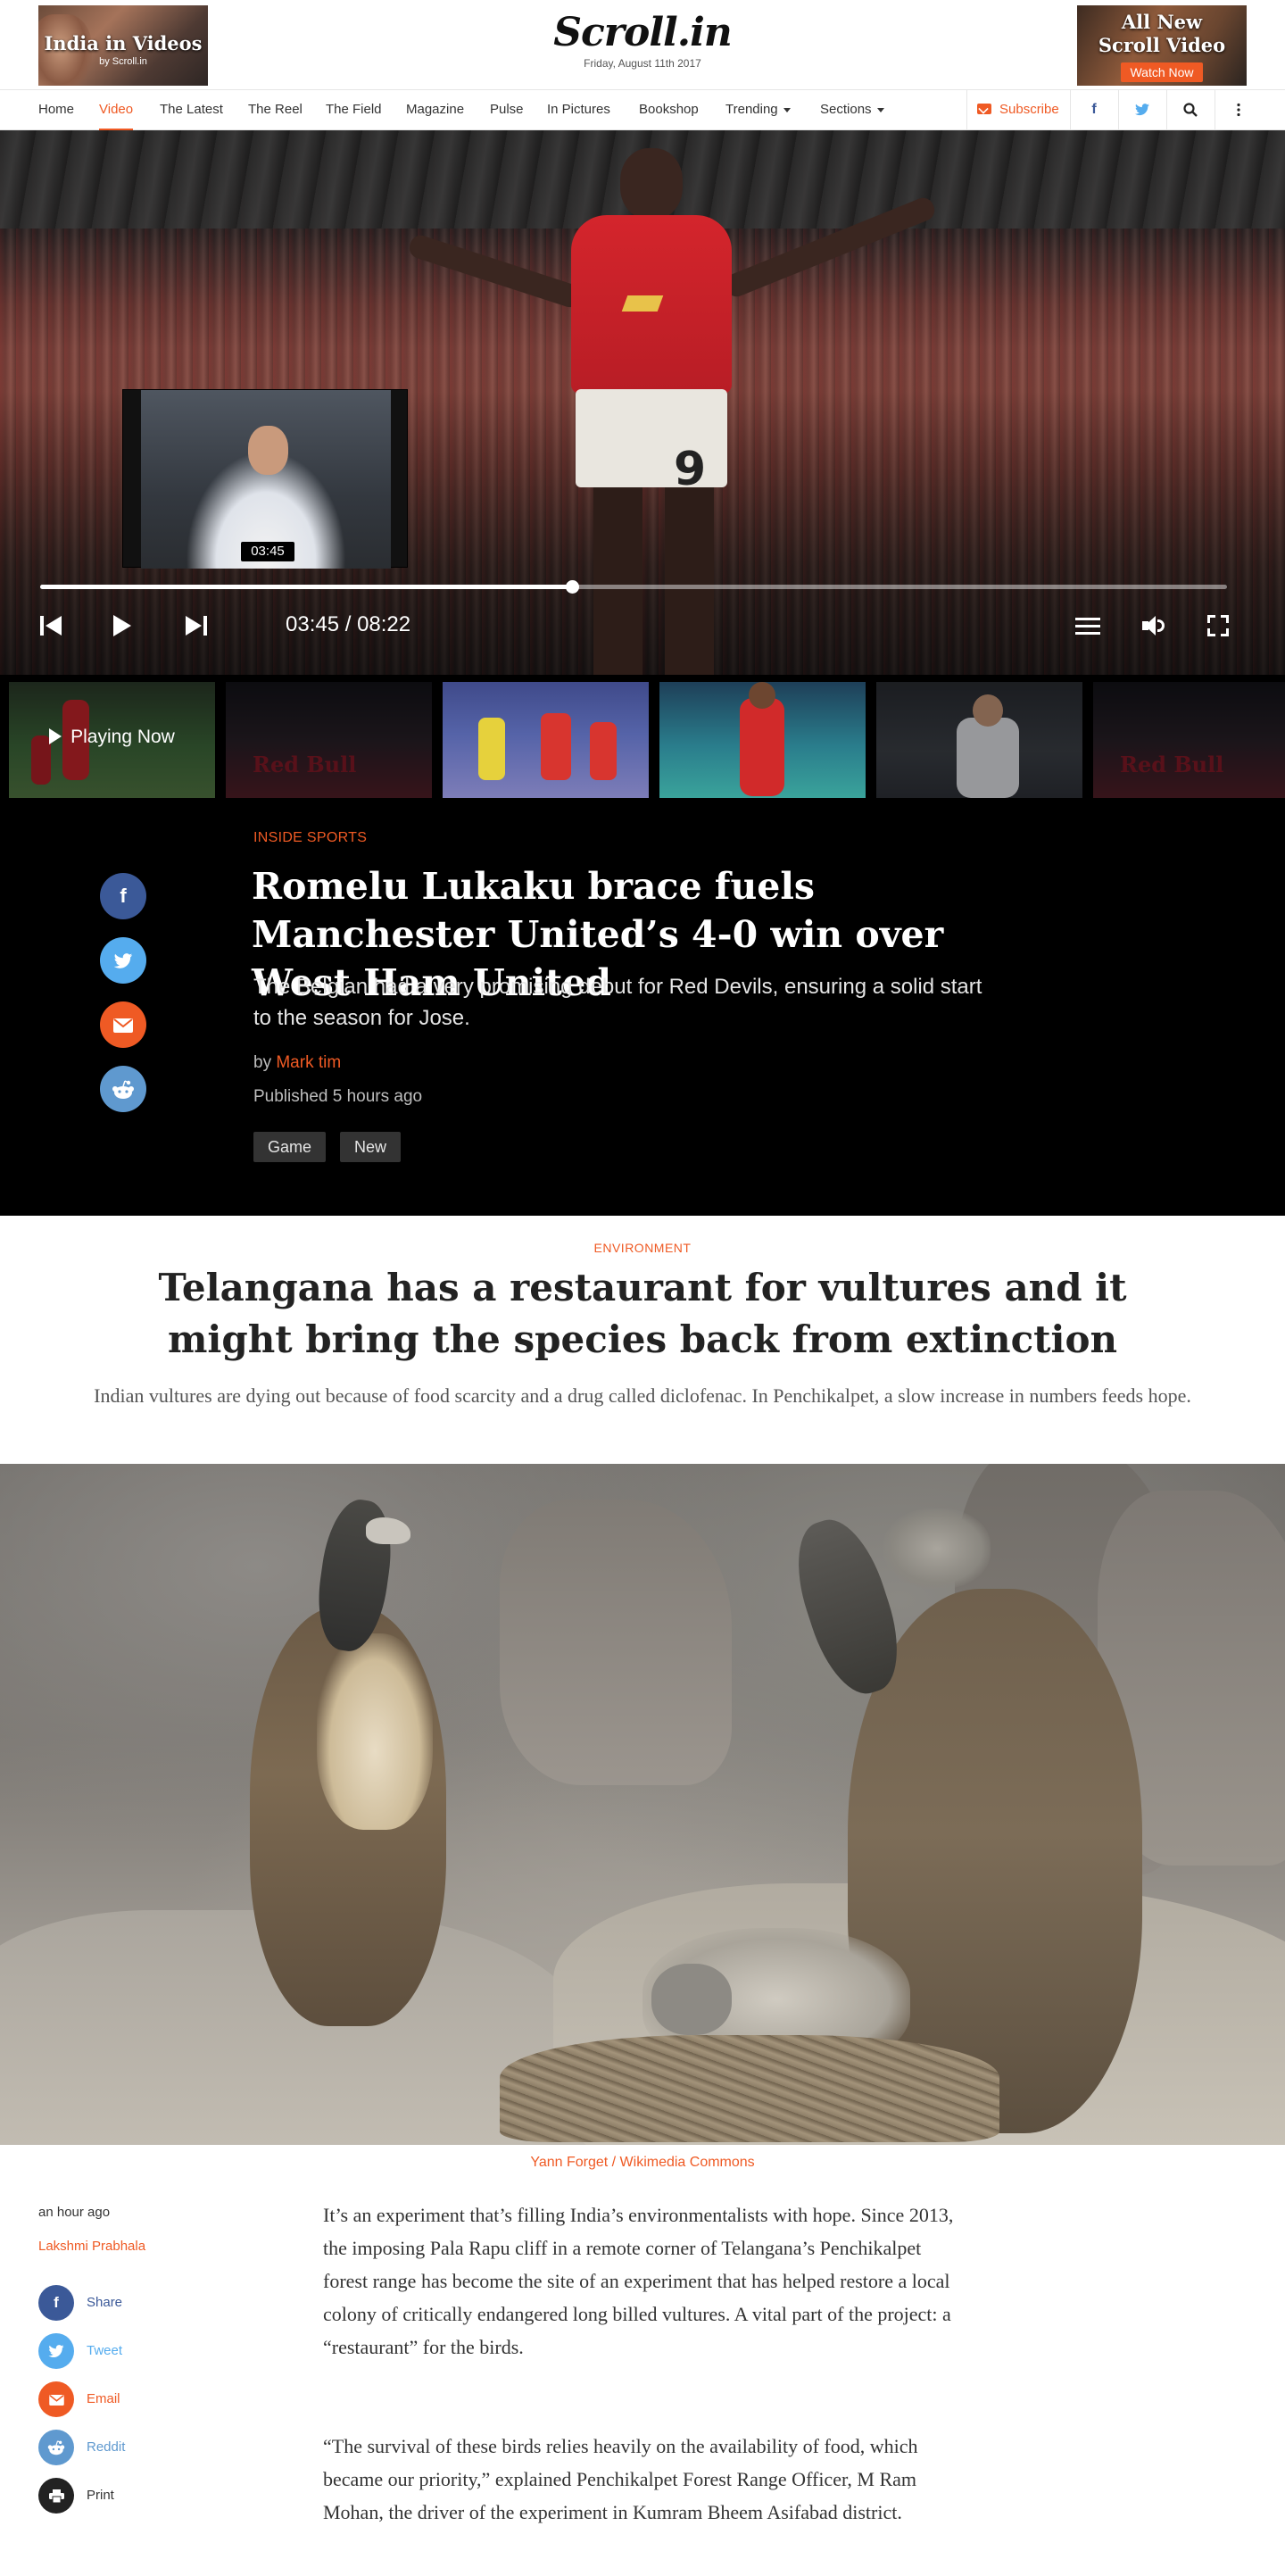  I want to click on nav-item-home: Home, so click(56, 110).